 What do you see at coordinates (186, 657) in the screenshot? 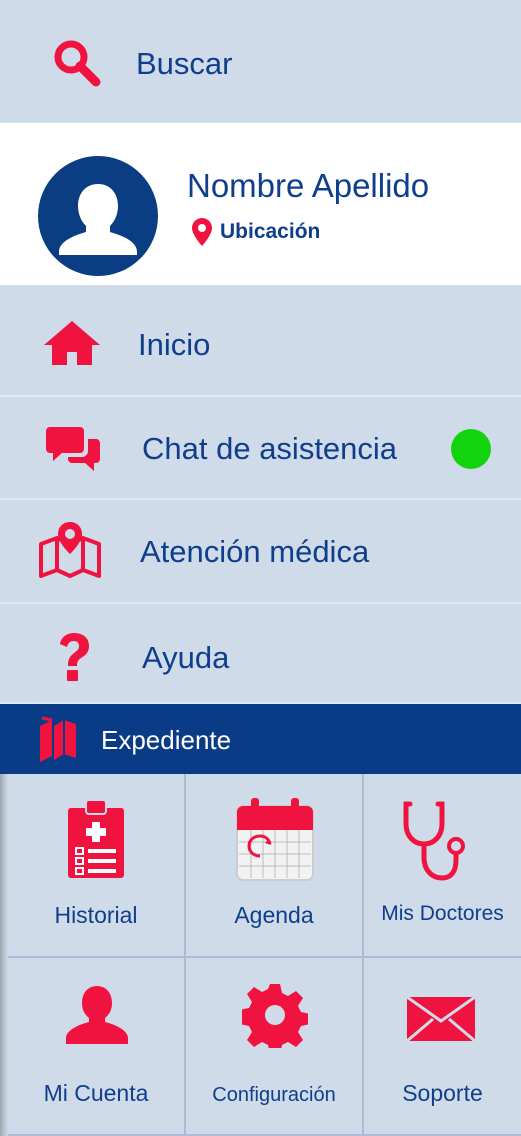
I see `menu-item-label: Ayuda` at bounding box center [186, 657].